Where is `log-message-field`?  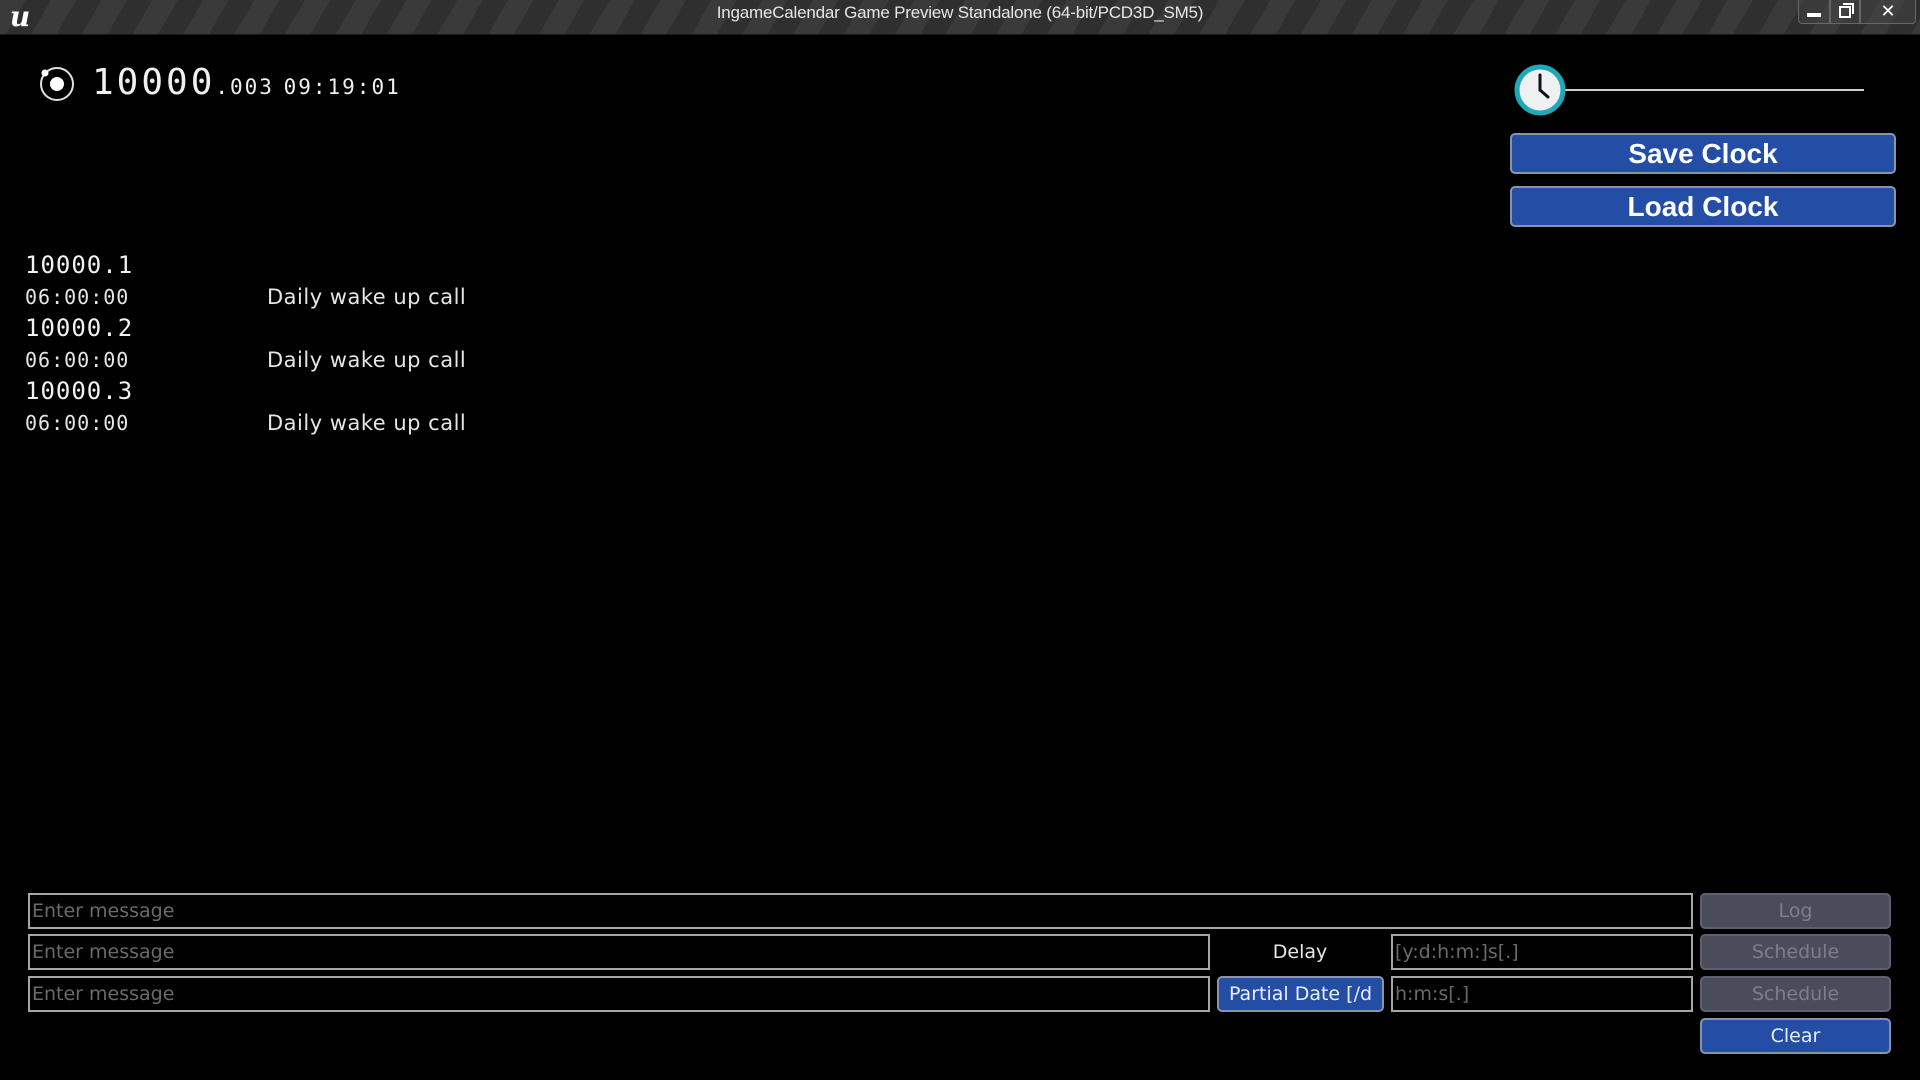 log-message-field is located at coordinates (860, 911).